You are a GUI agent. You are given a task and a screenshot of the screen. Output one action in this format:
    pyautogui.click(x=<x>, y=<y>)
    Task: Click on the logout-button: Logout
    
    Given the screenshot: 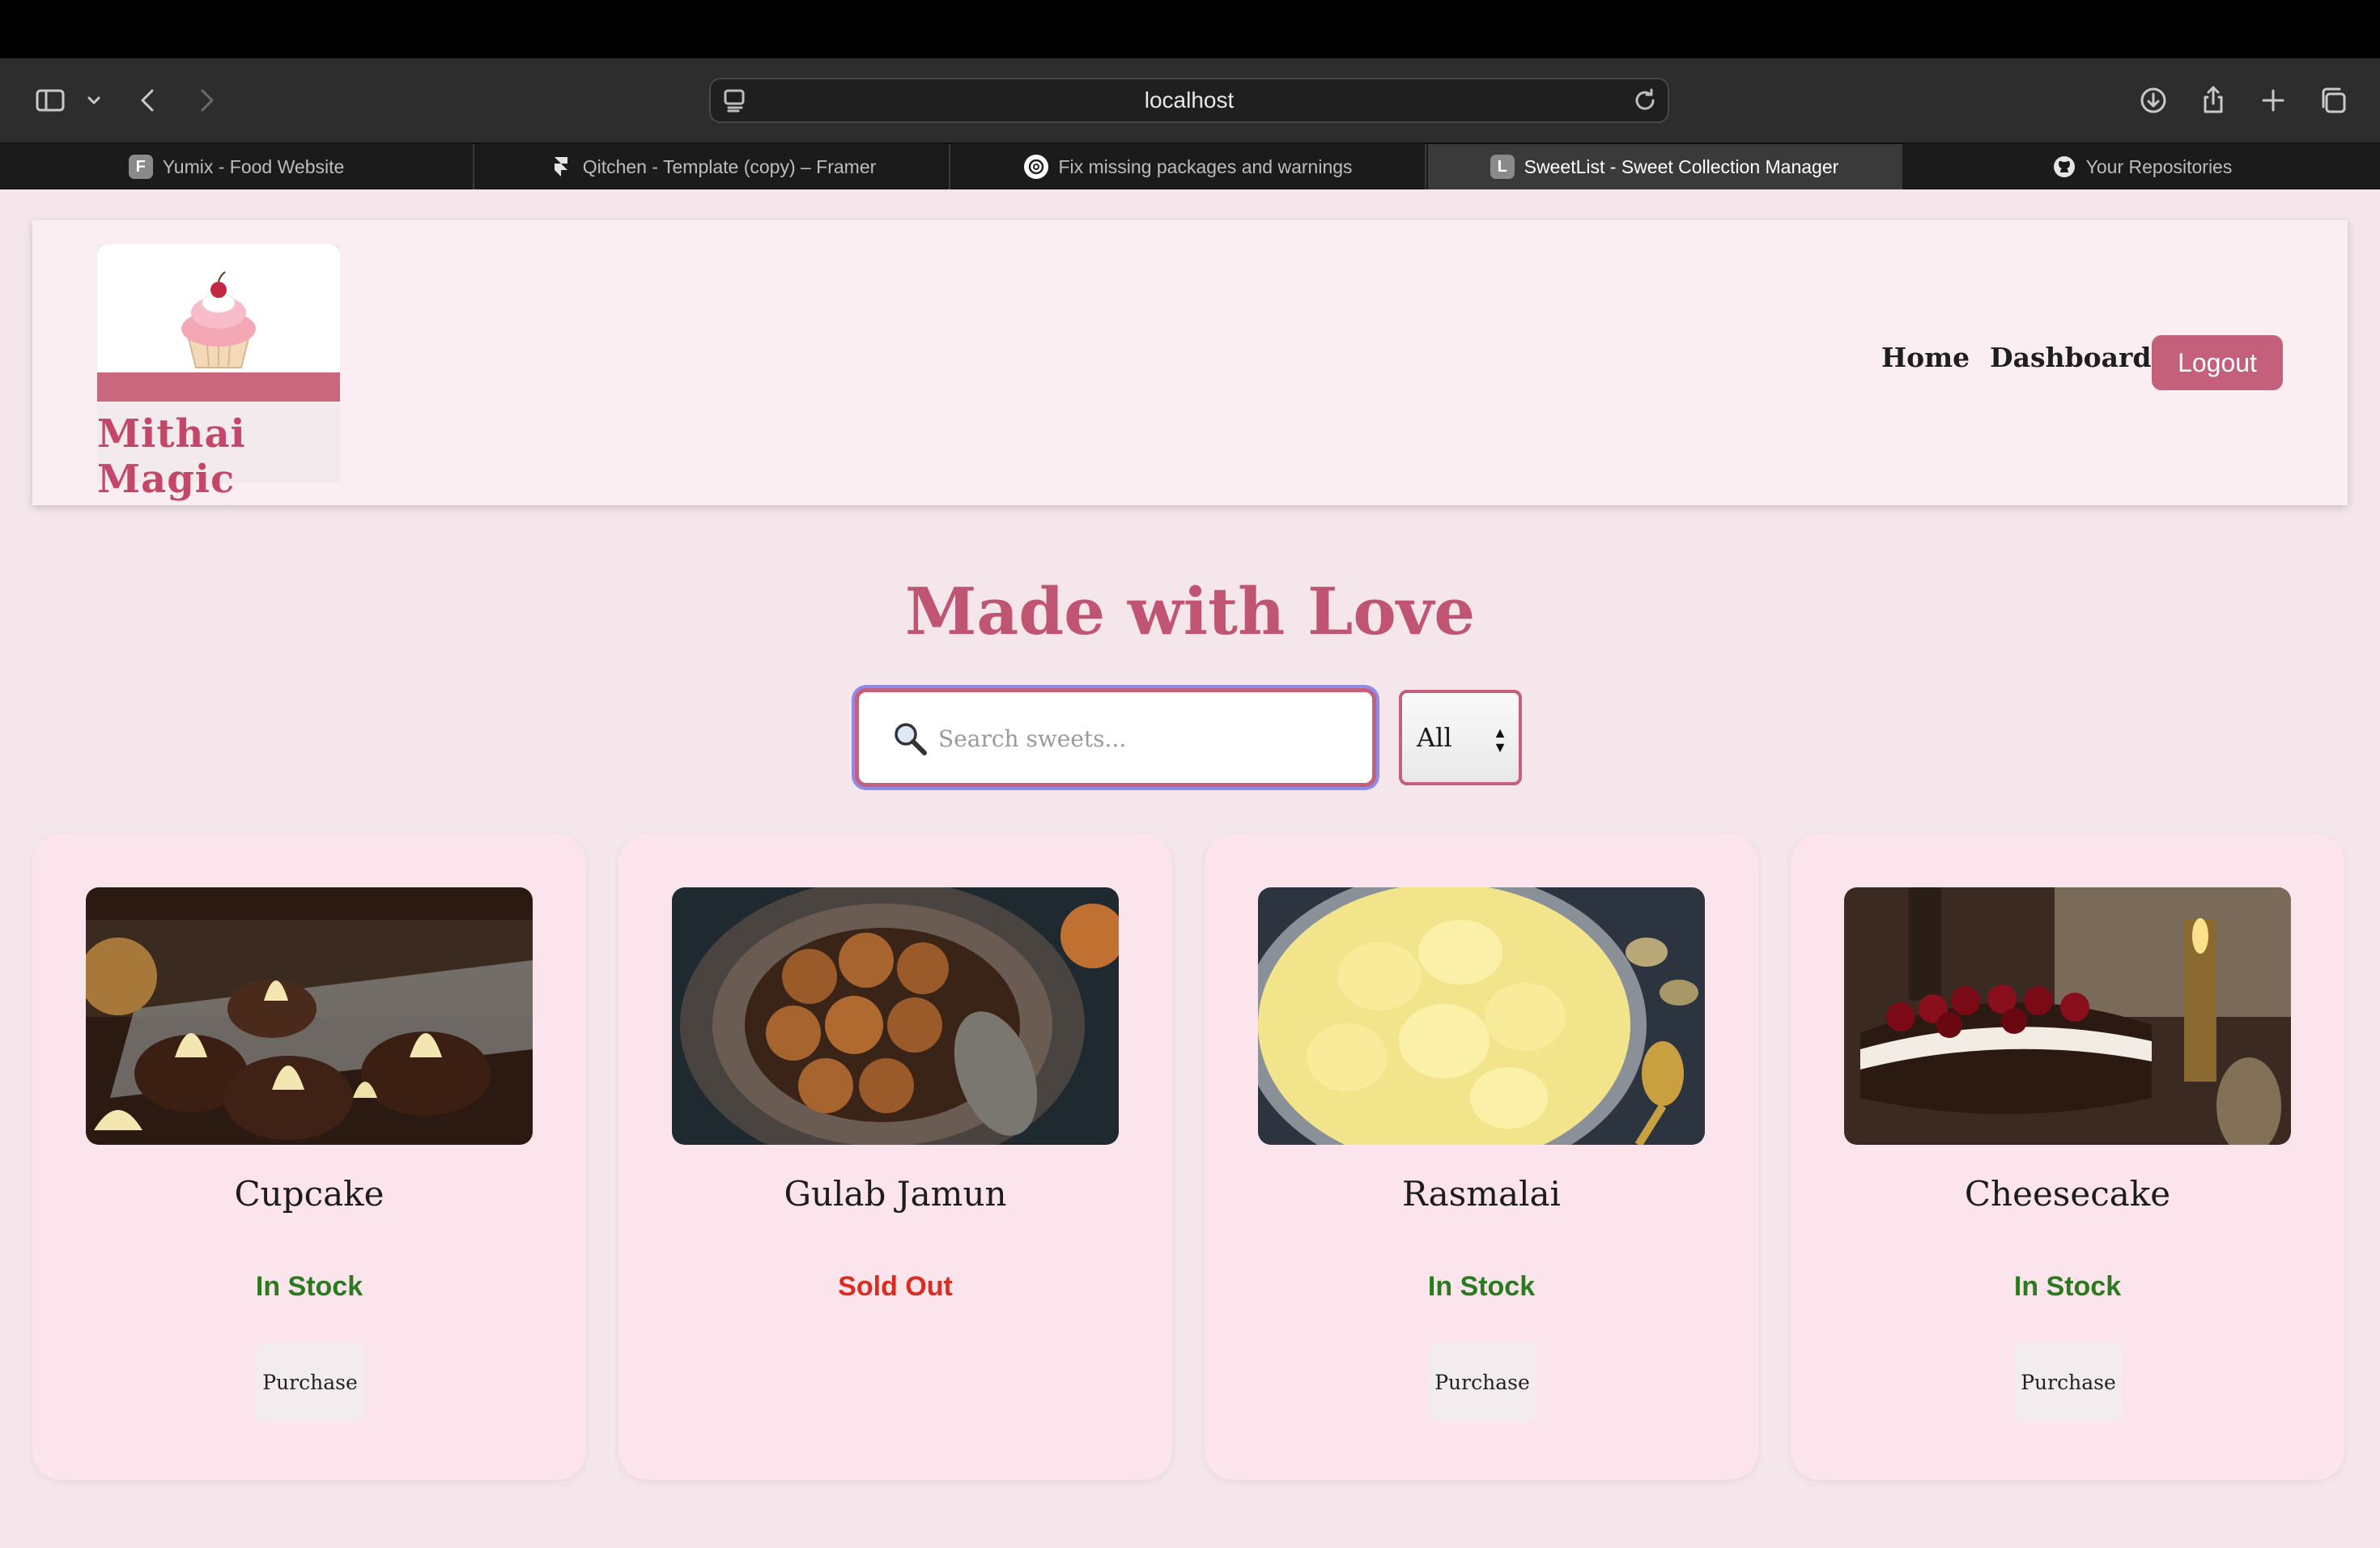 What is the action you would take?
    pyautogui.click(x=2217, y=362)
    